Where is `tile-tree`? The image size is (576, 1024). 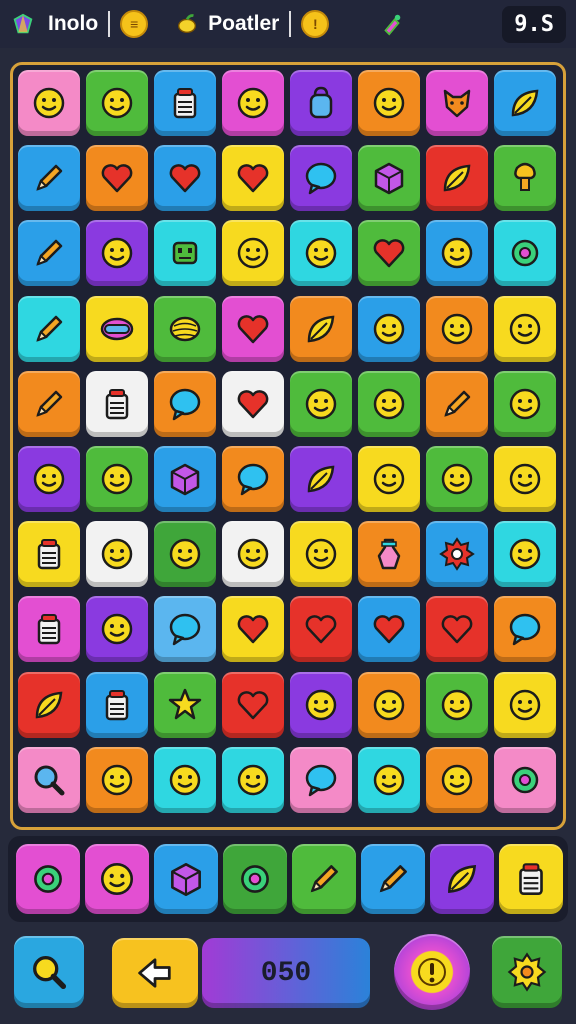
tile-tree is located at coordinates (525, 178).